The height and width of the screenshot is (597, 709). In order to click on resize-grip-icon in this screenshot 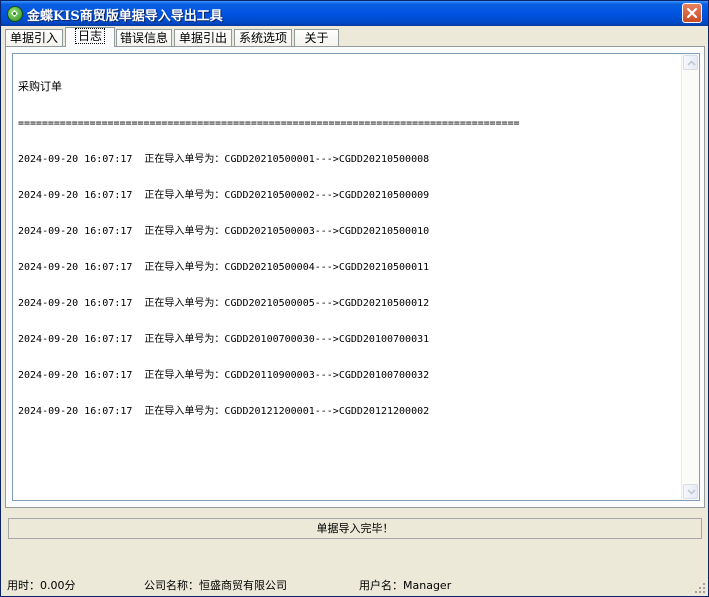, I will do `click(700, 588)`.